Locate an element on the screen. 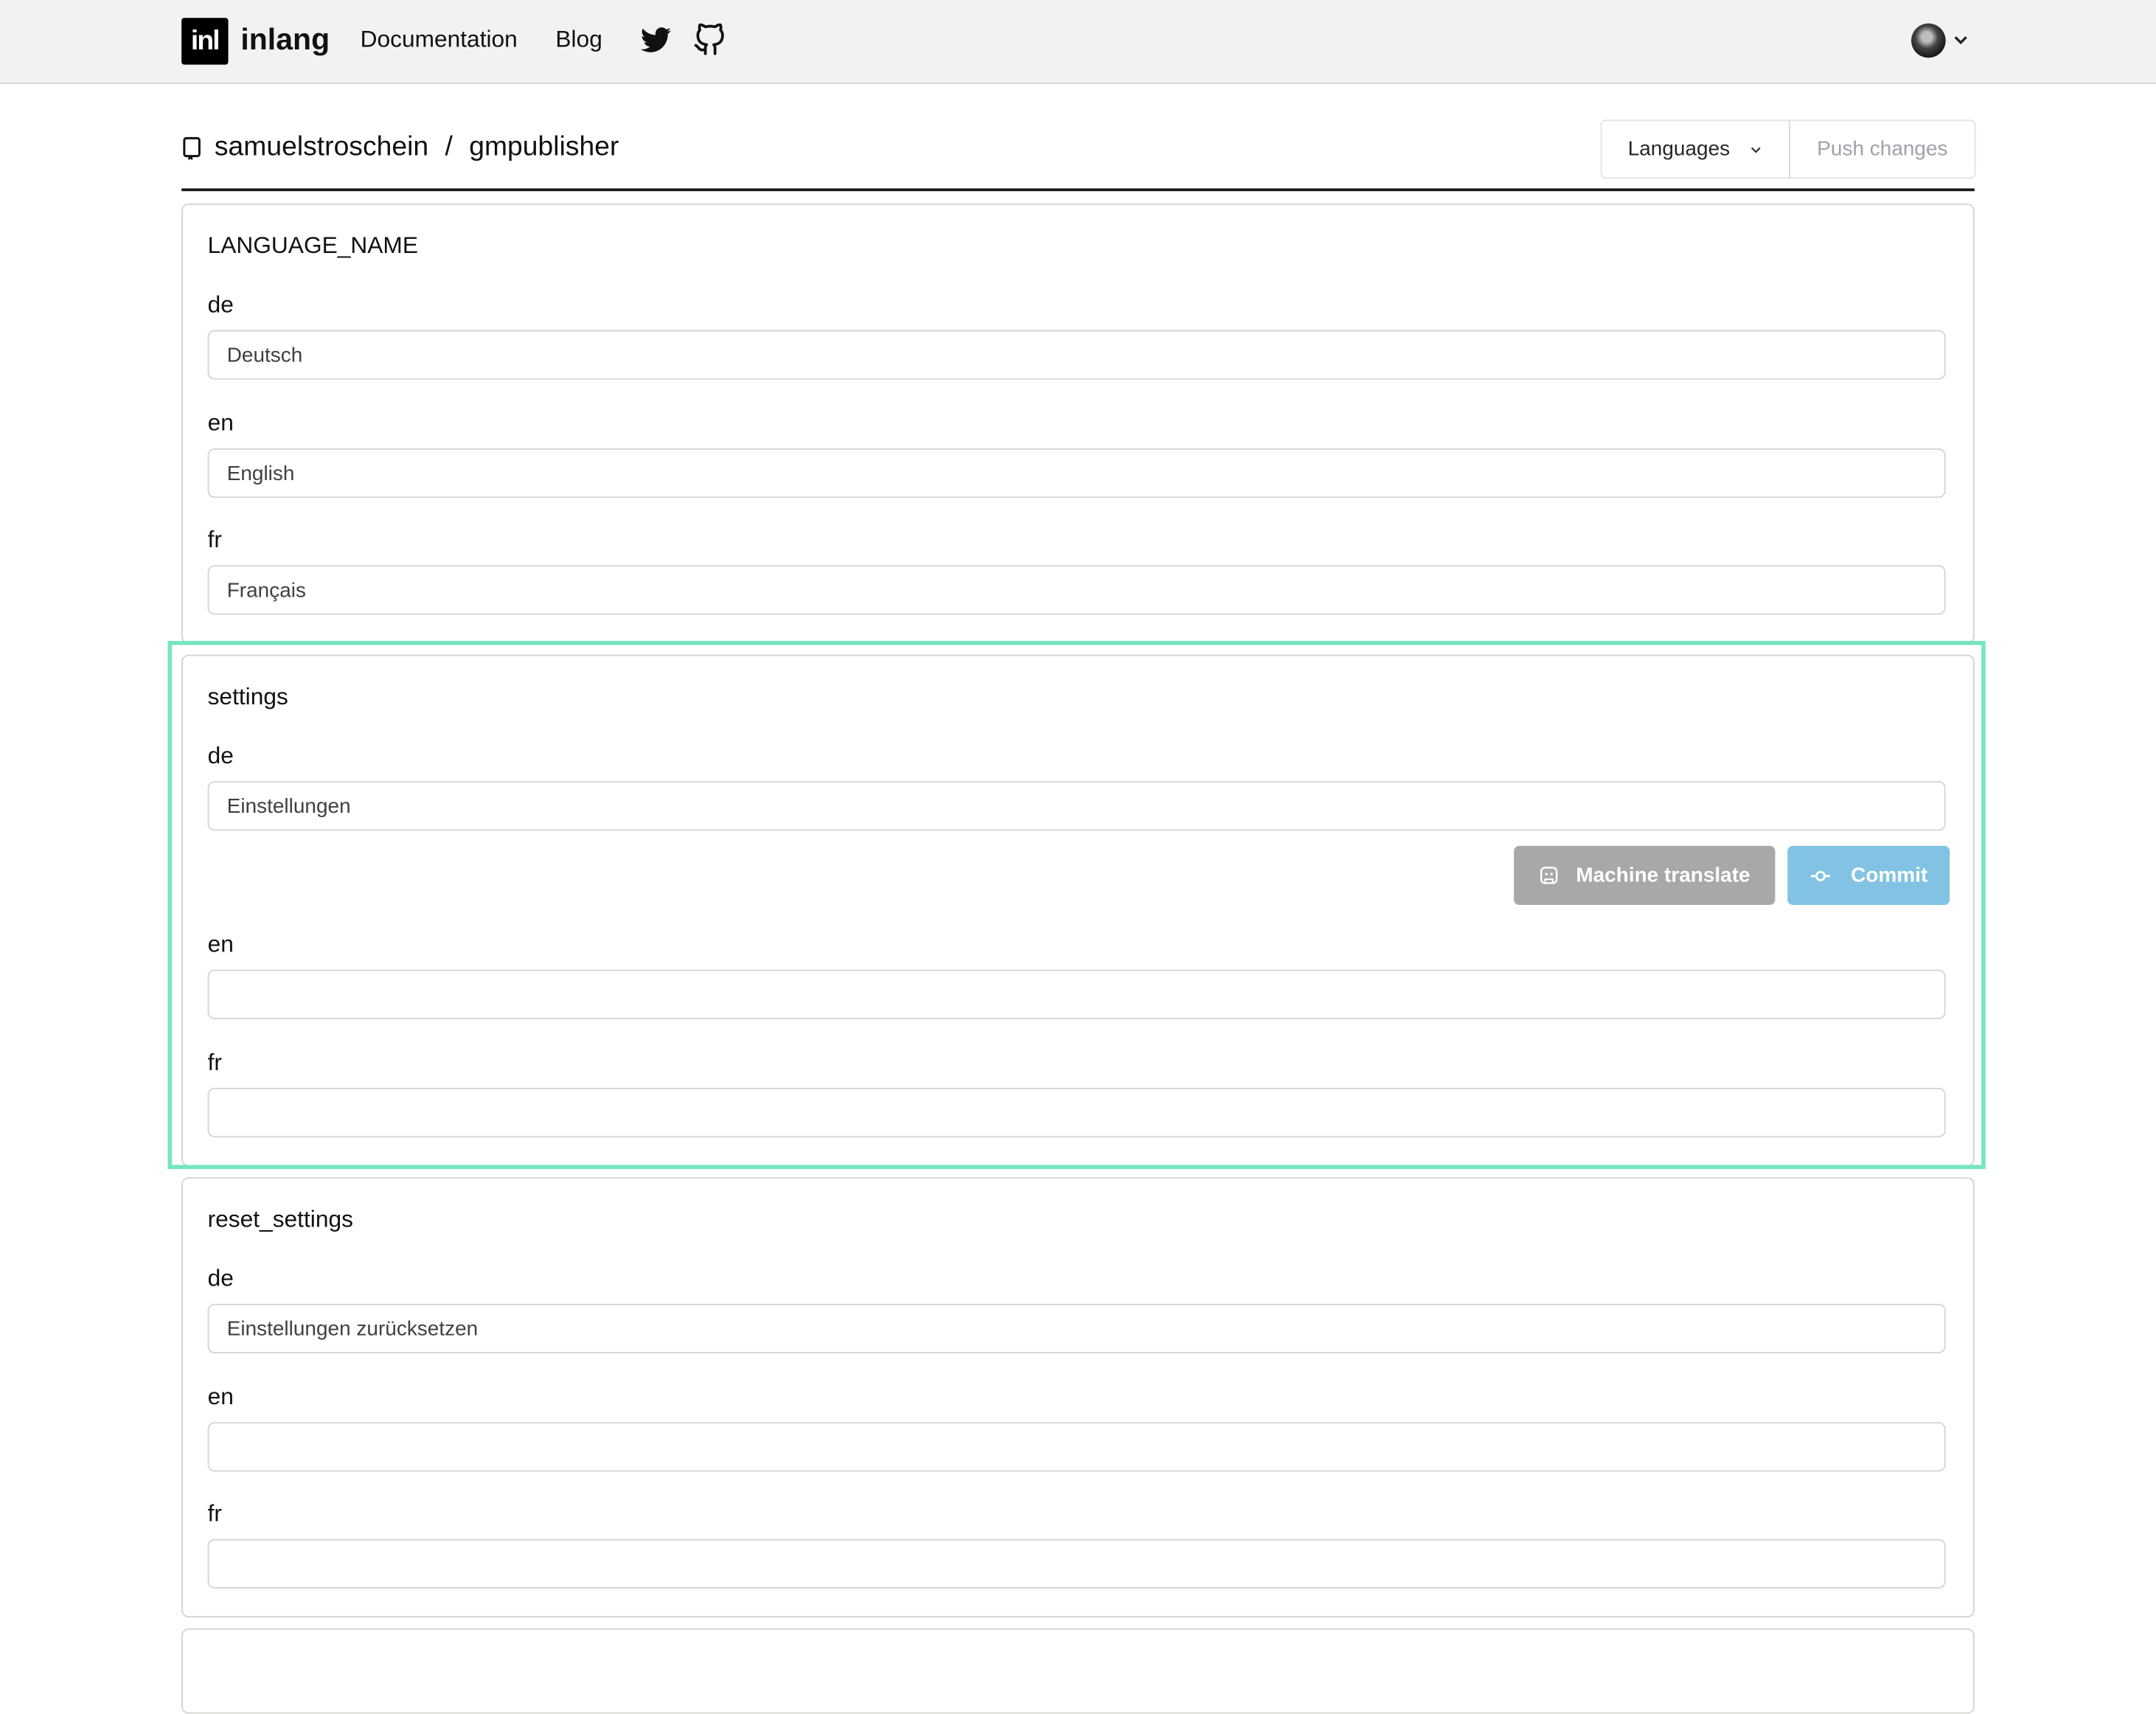  top-nav: inl inlang Documentation Blog is located at coordinates (1078, 42).